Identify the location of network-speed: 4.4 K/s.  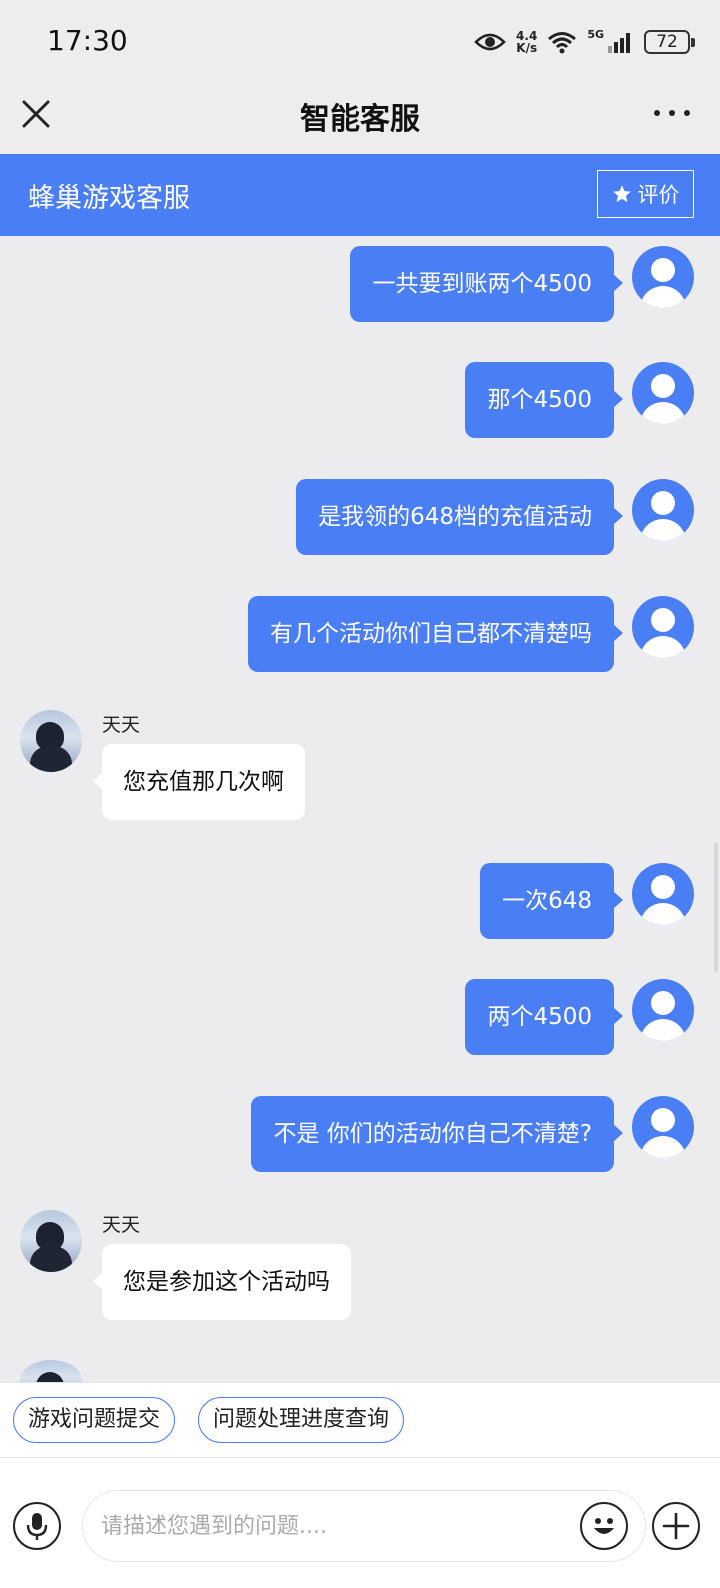
(526, 42).